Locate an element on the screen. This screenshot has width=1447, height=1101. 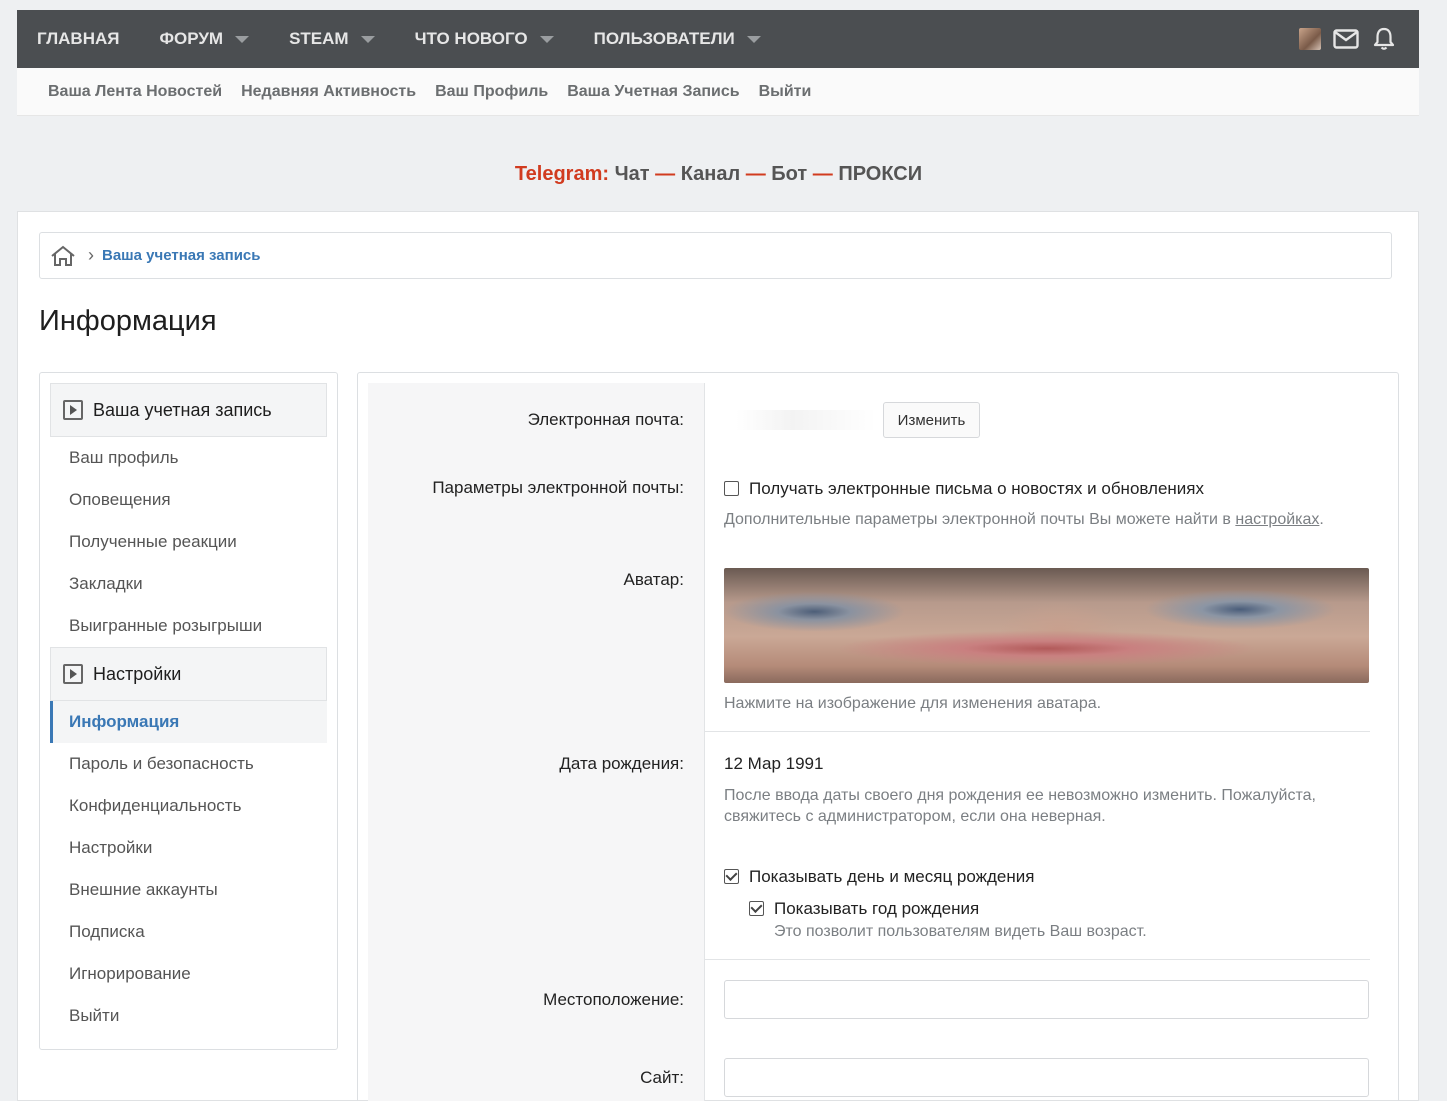
sidebar-item-logout: Выйти is located at coordinates (188, 1016).